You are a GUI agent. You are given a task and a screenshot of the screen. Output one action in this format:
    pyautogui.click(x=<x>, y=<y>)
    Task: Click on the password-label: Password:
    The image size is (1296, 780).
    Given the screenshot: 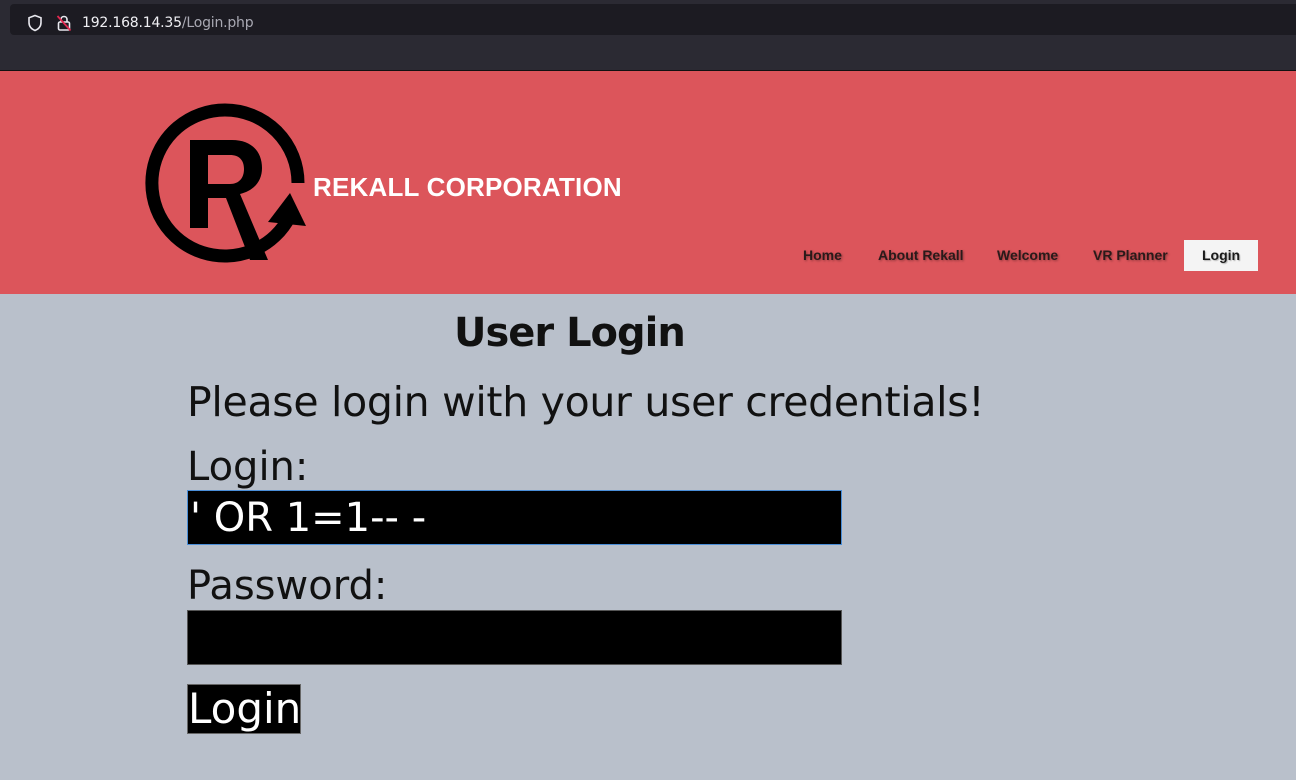 What is the action you would take?
    pyautogui.click(x=287, y=586)
    